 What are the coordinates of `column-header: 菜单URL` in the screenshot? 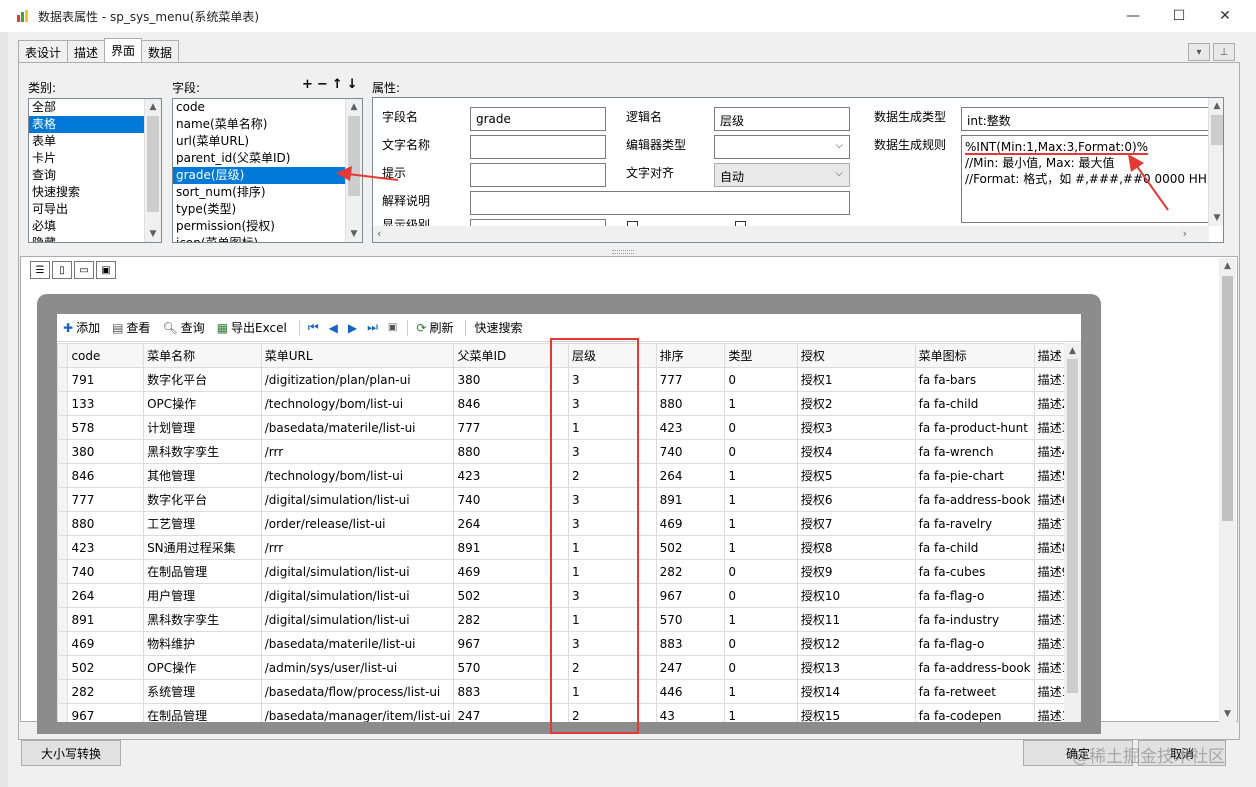 It's located at (357, 355).